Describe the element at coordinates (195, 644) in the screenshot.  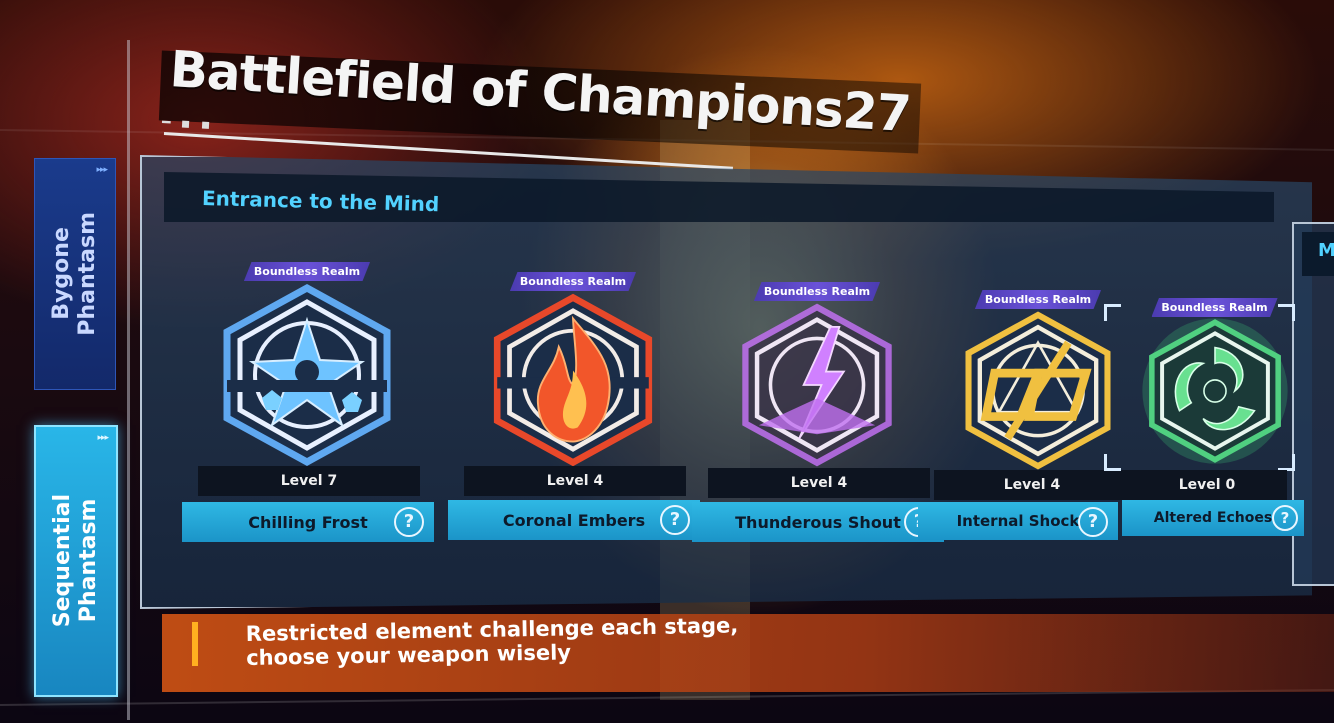
I see `banner-accent` at that location.